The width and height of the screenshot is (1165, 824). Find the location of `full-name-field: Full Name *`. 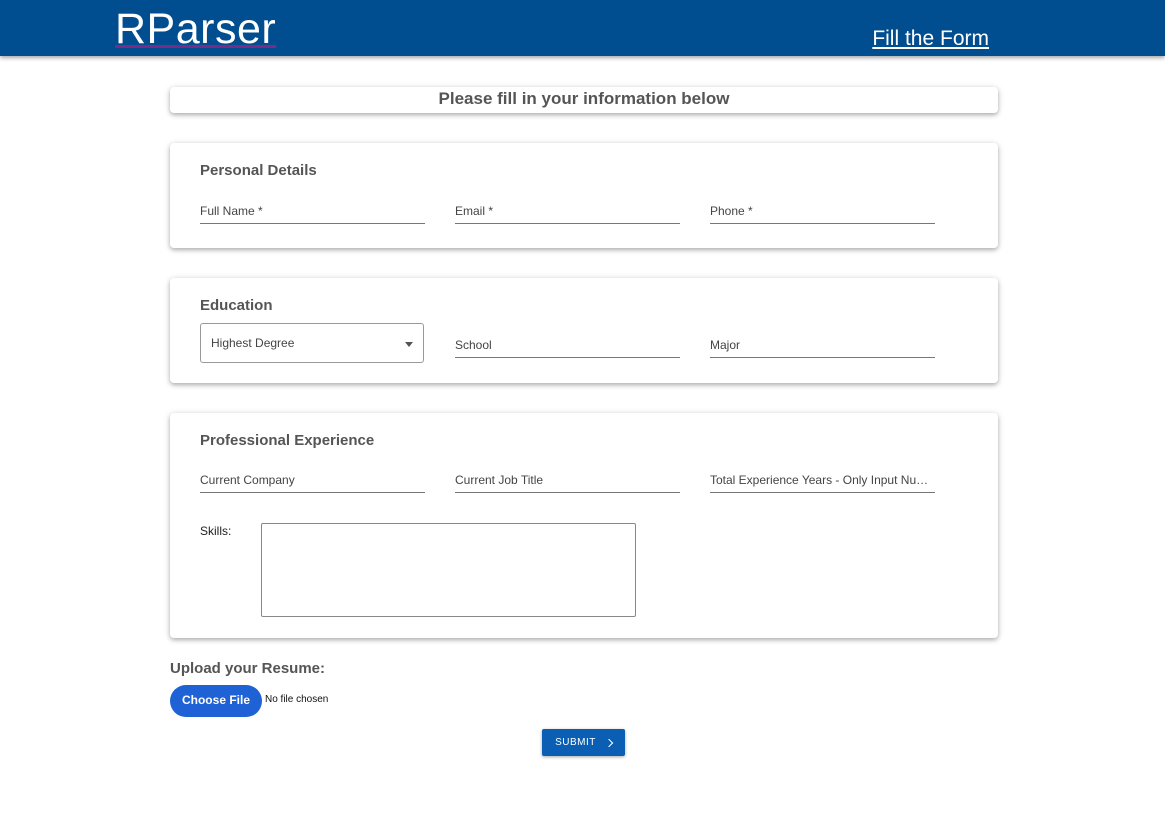

full-name-field: Full Name * is located at coordinates (312, 212).